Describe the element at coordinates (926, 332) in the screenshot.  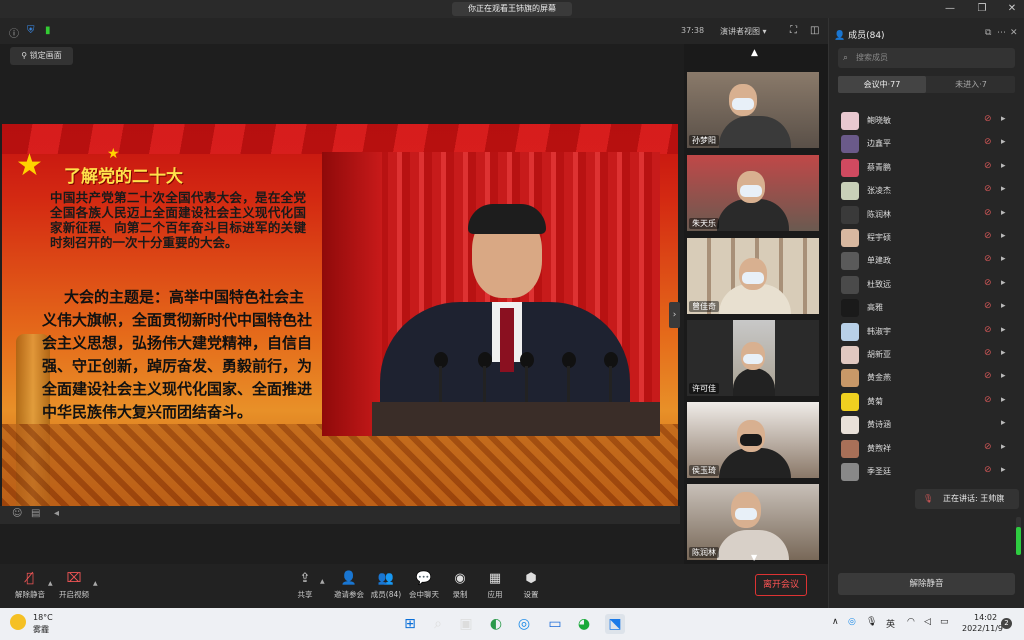
I see `member-row: 韩淑宇 ⊘ ▸` at that location.